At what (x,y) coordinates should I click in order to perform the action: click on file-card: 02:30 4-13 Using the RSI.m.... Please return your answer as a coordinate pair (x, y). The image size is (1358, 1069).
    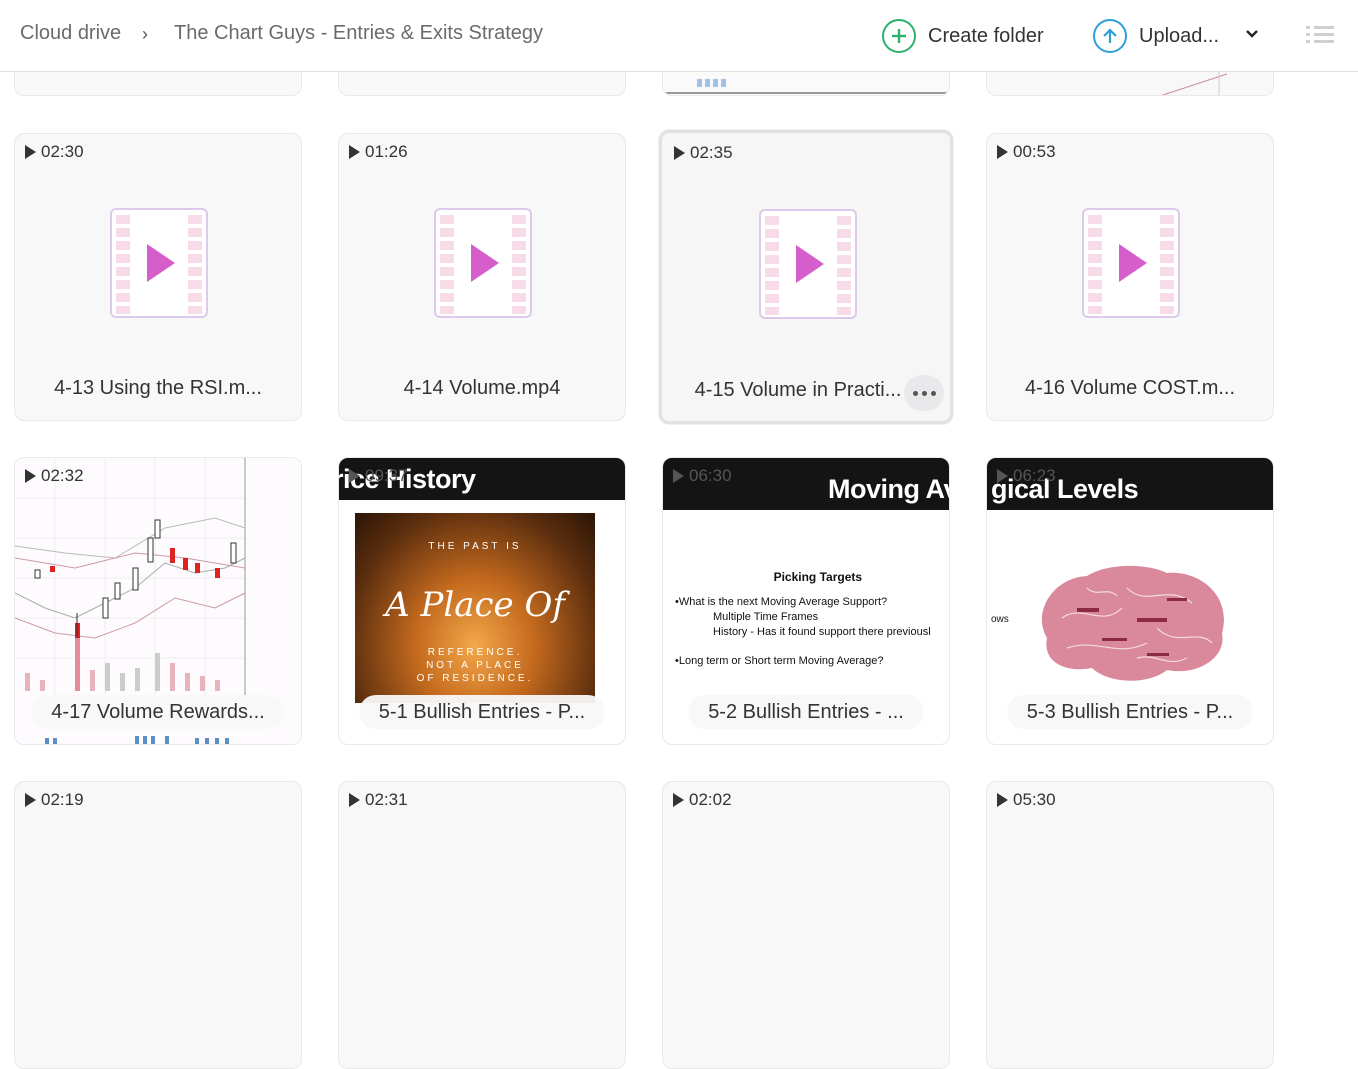
    Looking at the image, I should click on (158, 277).